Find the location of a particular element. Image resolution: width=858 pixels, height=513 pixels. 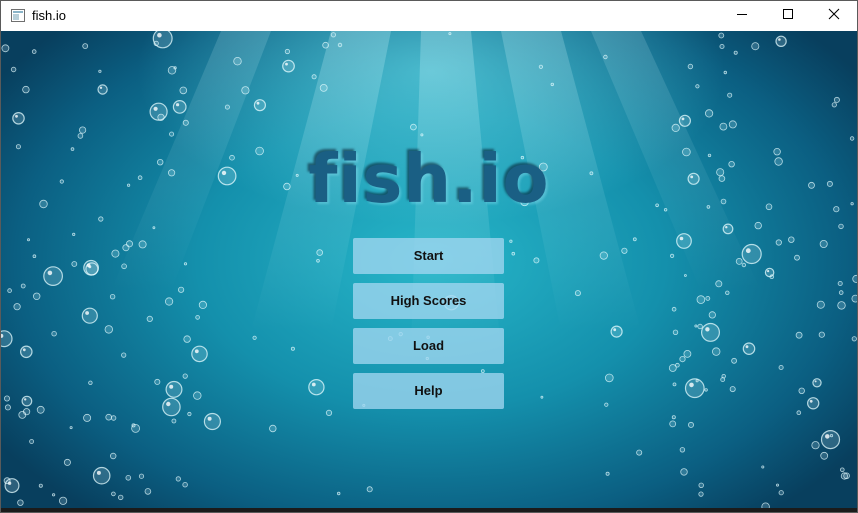

start-button: Start is located at coordinates (428, 256).